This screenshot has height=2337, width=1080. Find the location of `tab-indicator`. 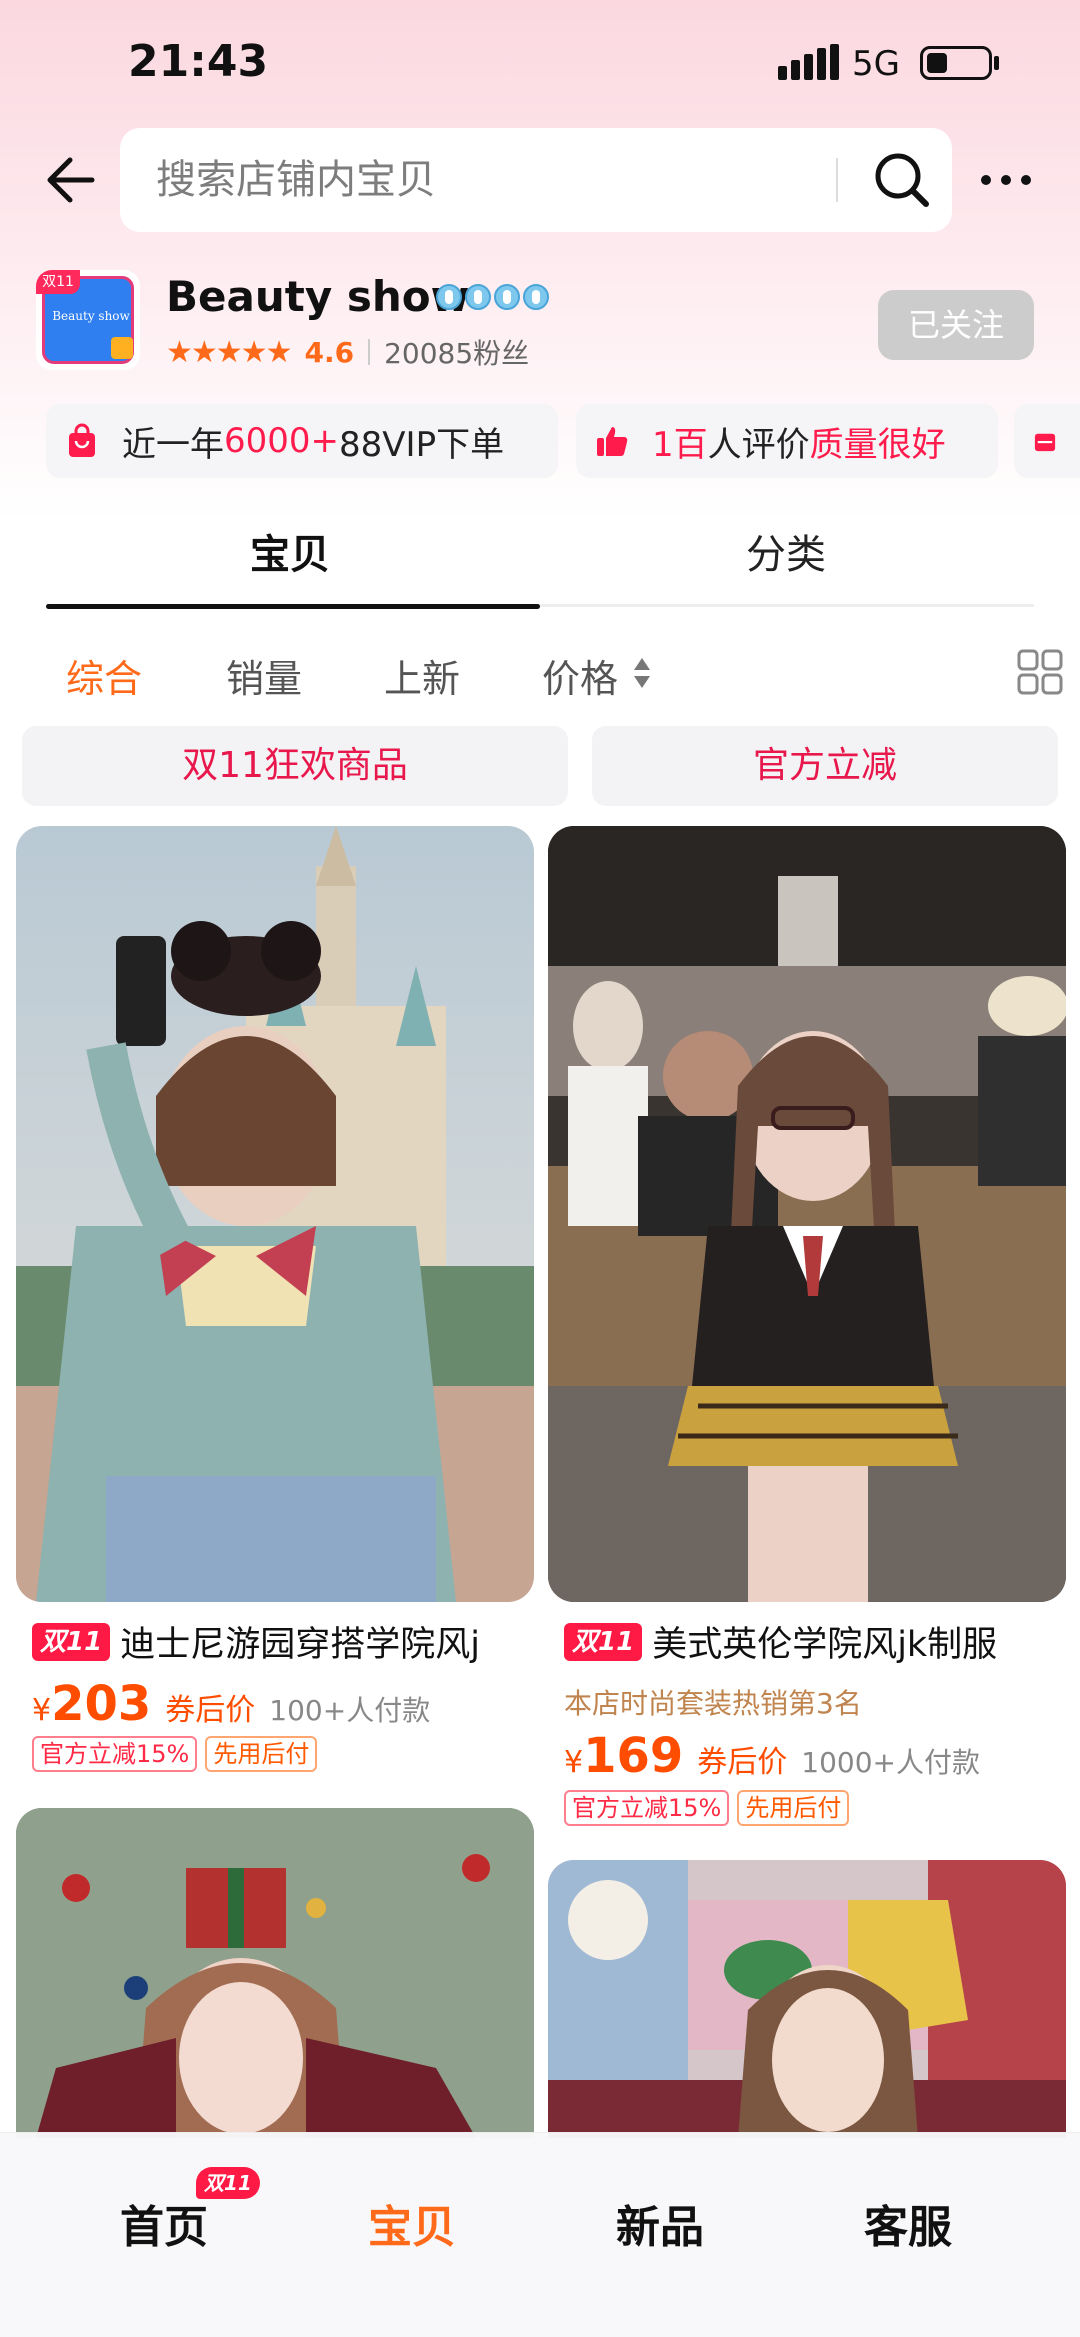

tab-indicator is located at coordinates (293, 606).